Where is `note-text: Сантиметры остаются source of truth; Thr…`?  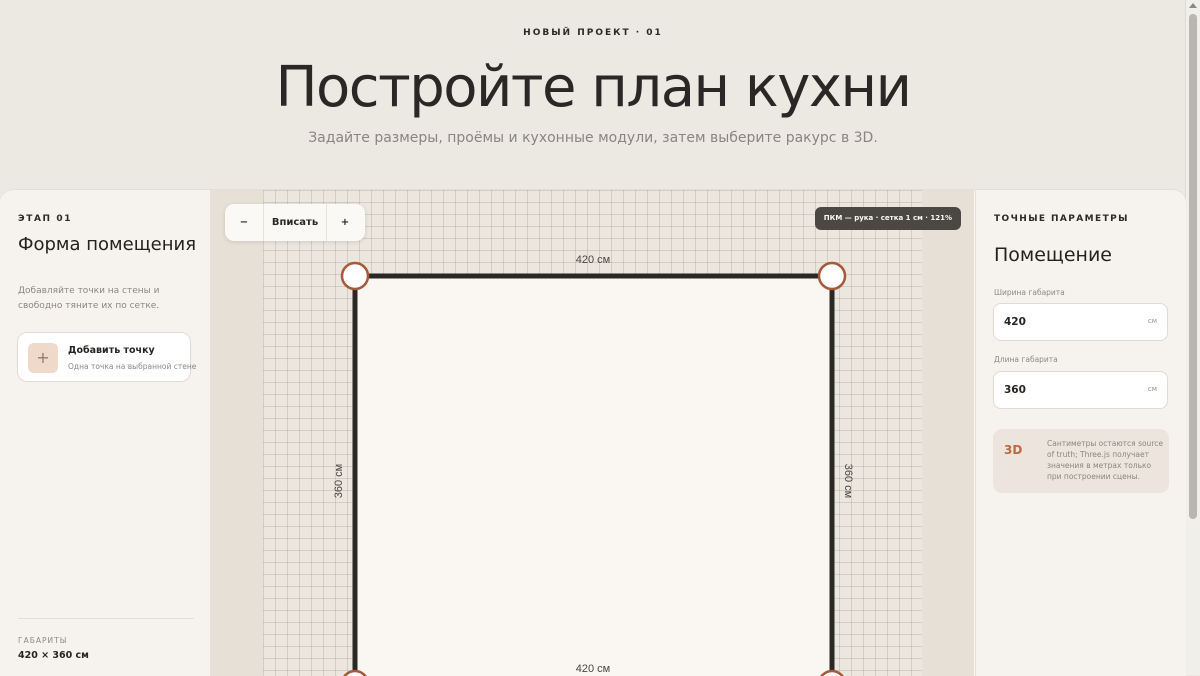 note-text: Сантиметры остаются source of truth; Thr… is located at coordinates (1105, 460).